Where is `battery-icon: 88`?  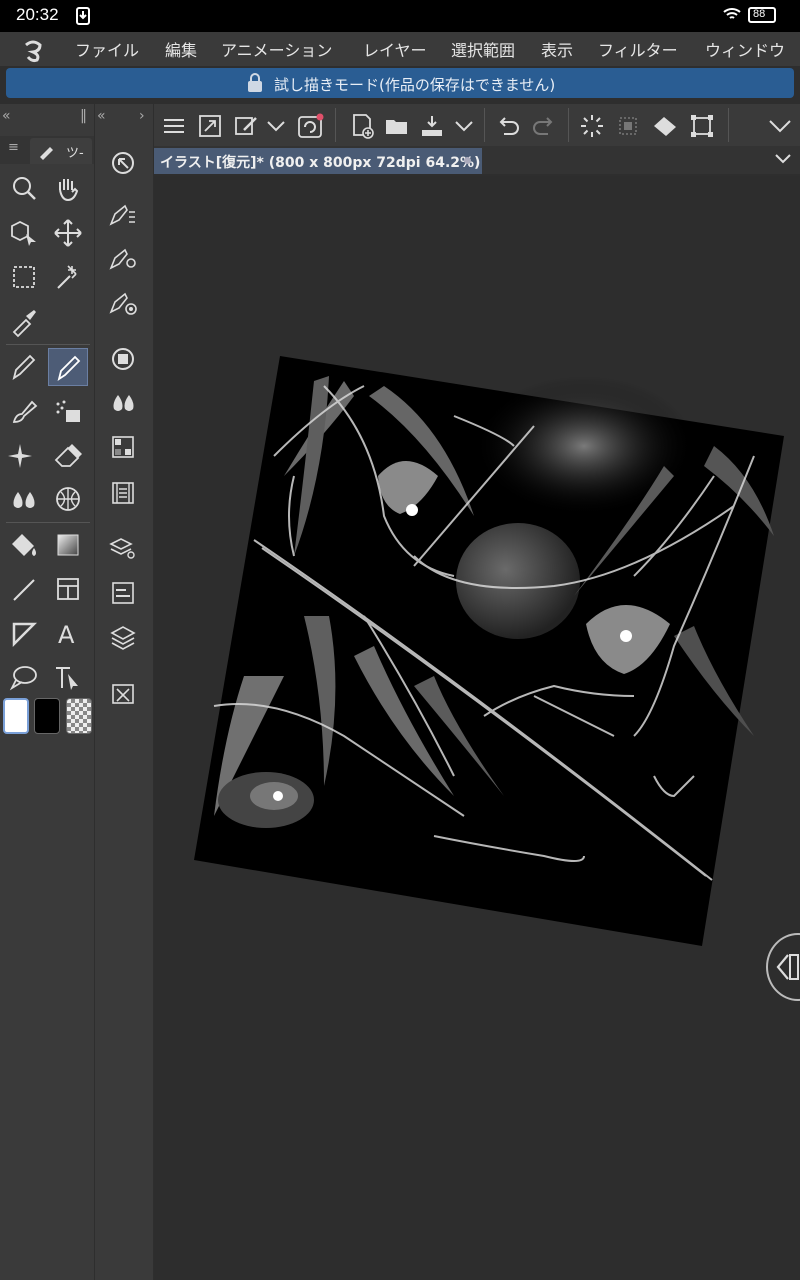 battery-icon: 88 is located at coordinates (762, 15).